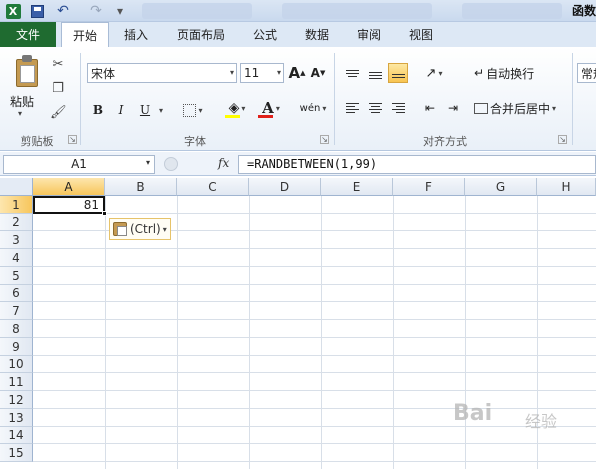 The width and height of the screenshot is (596, 469). What do you see at coordinates (509, 73) in the screenshot?
I see `wrap-text-button: ↵ 自动换行` at bounding box center [509, 73].